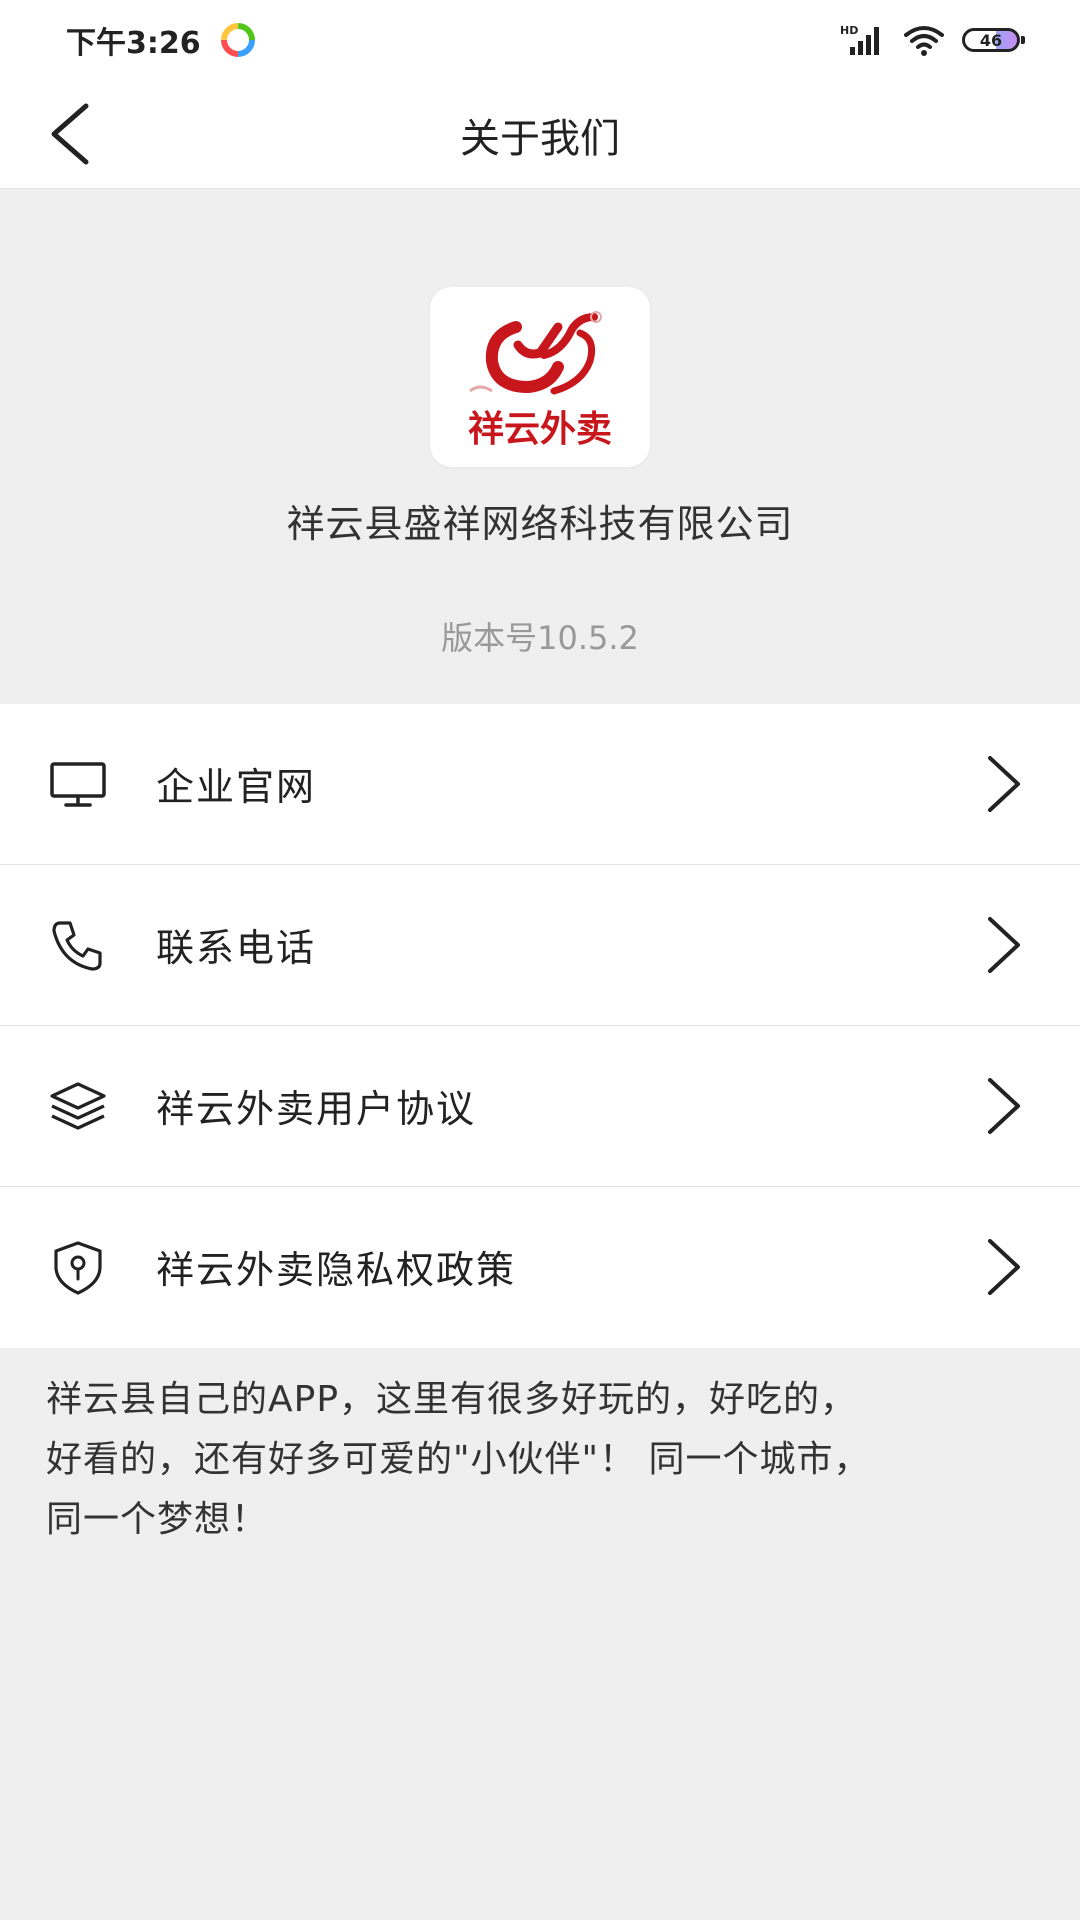 This screenshot has height=1920, width=1080. Describe the element at coordinates (540, 1106) in the screenshot. I see `menu-item-user-agreement: 祥云外卖用户协议` at that location.